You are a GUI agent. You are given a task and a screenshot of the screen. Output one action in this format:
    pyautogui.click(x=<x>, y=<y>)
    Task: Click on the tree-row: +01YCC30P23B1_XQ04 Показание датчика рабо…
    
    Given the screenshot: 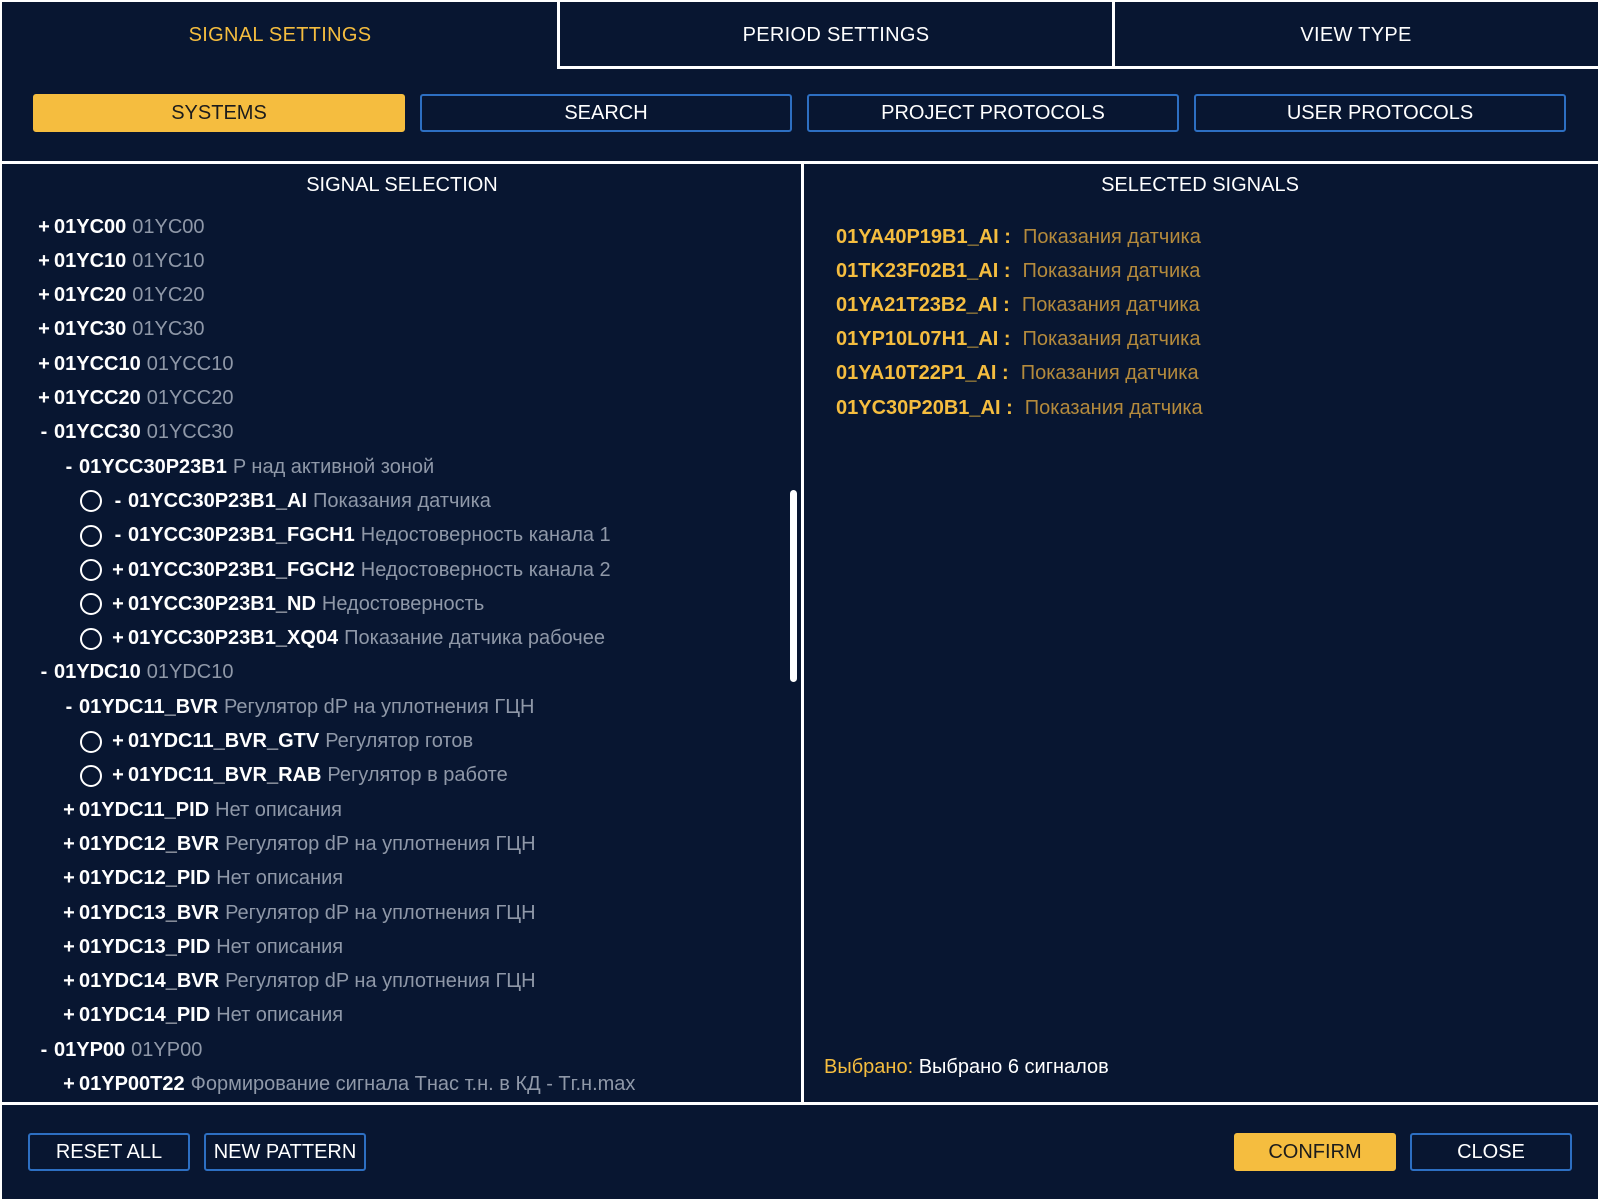 What is the action you would take?
    pyautogui.click(x=342, y=639)
    